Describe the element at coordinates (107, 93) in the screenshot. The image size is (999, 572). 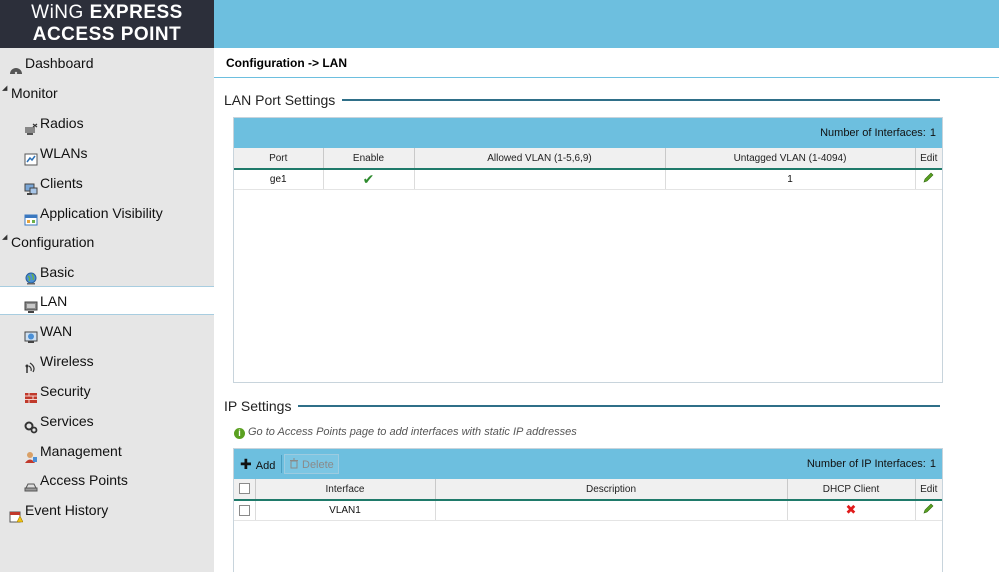
I see `sidebar-group-monitor: ◢ Monitor` at that location.